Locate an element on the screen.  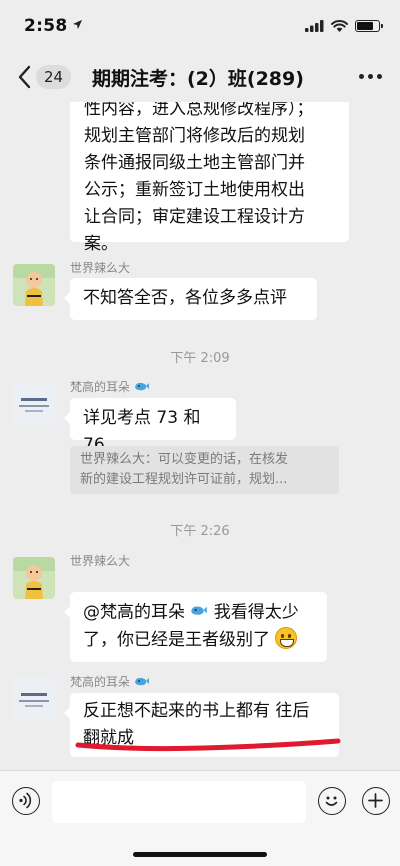
chat-header: 24 期期注考：(2）班(289) is located at coordinates (200, 77).